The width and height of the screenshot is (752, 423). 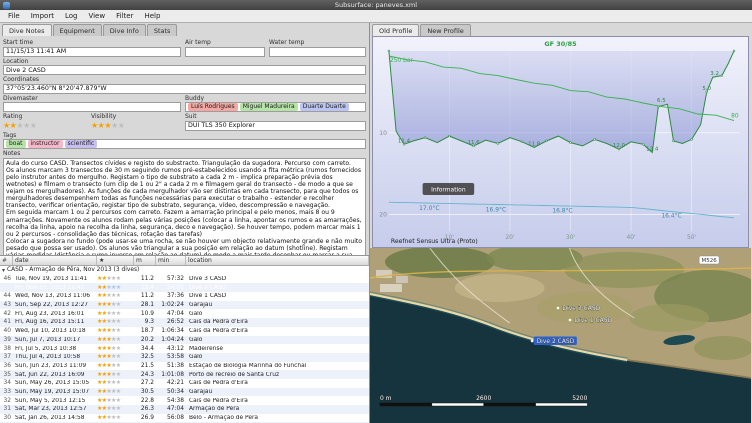 What do you see at coordinates (706, 89) in the screenshot?
I see `svg-text: 5.0` at bounding box center [706, 89].